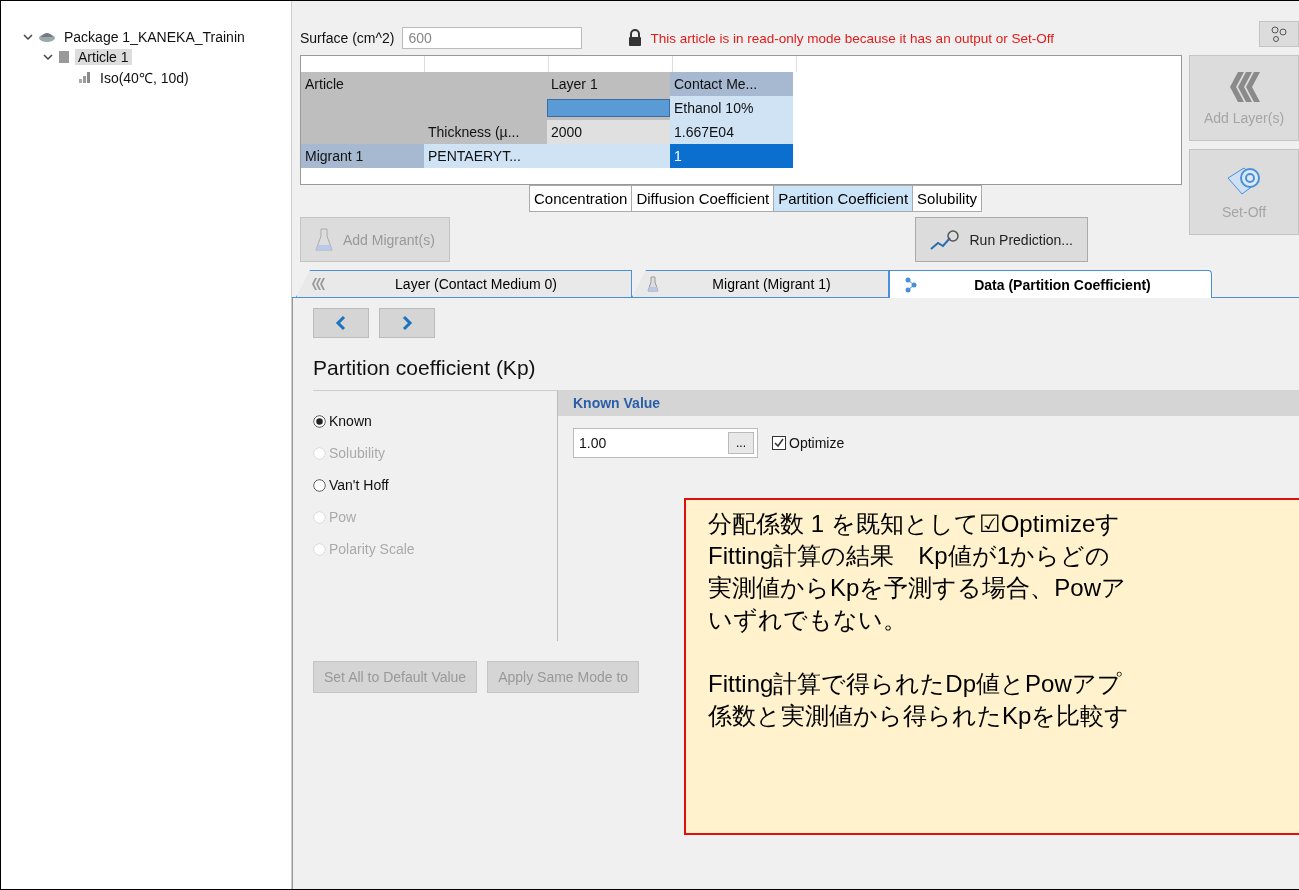 The height and width of the screenshot is (890, 1299). Describe the element at coordinates (731, 108) in the screenshot. I see `table-cell: Ethanol 10%` at that location.